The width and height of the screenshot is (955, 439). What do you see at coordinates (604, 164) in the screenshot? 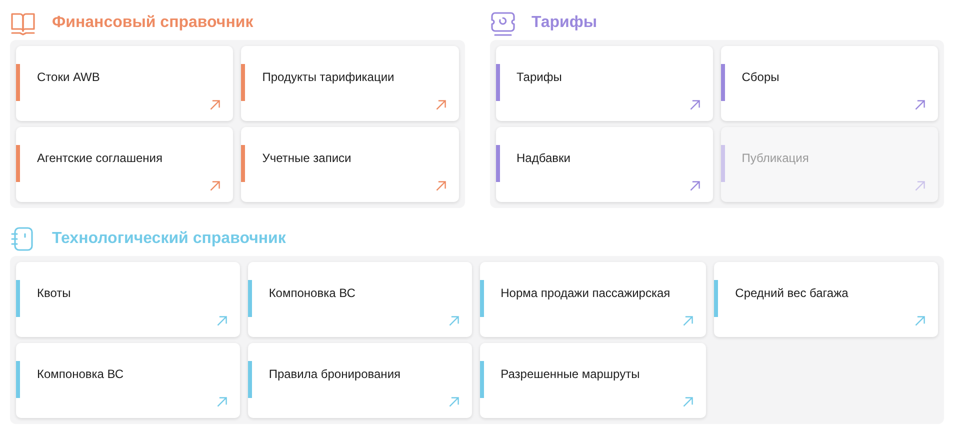
I see `reference-card: Надбавки` at bounding box center [604, 164].